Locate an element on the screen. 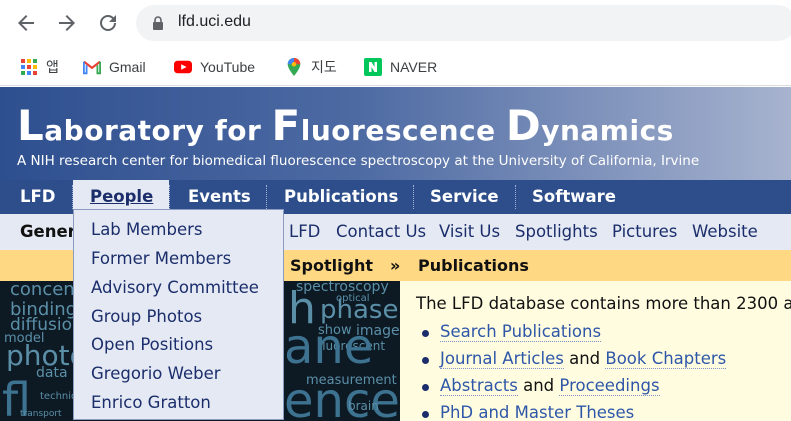 The image size is (791, 421). menu-item-open-positions: Open Positions is located at coordinates (152, 344).